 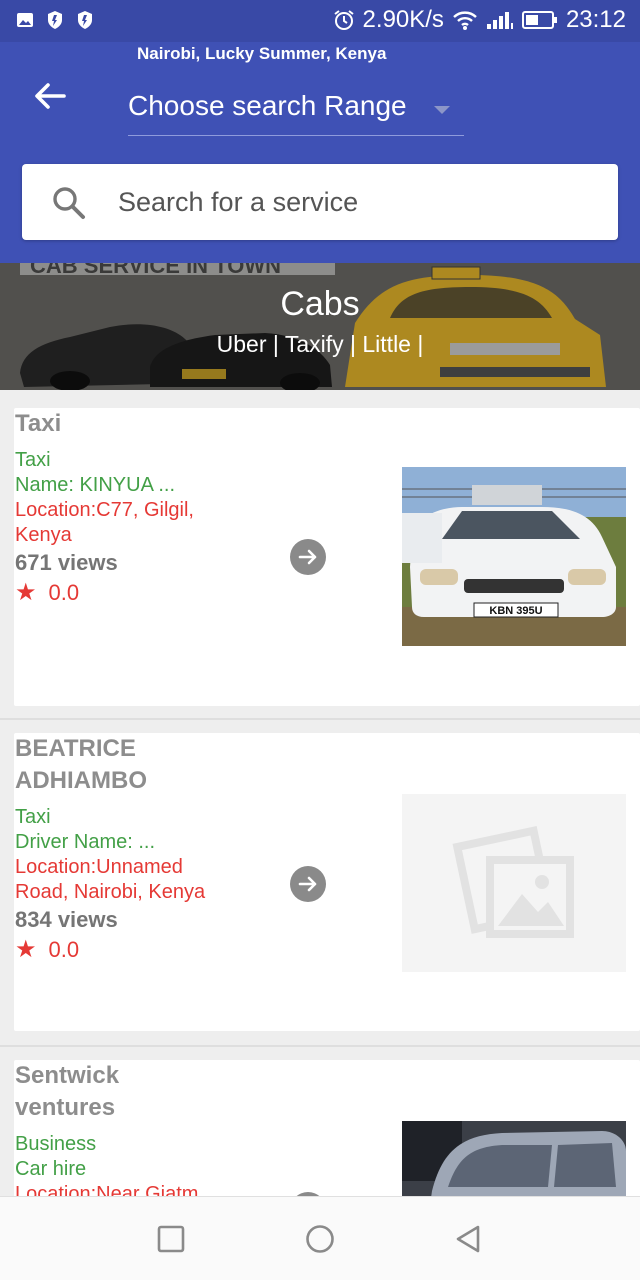 What do you see at coordinates (595, 19) in the screenshot?
I see `clock: 23:12` at bounding box center [595, 19].